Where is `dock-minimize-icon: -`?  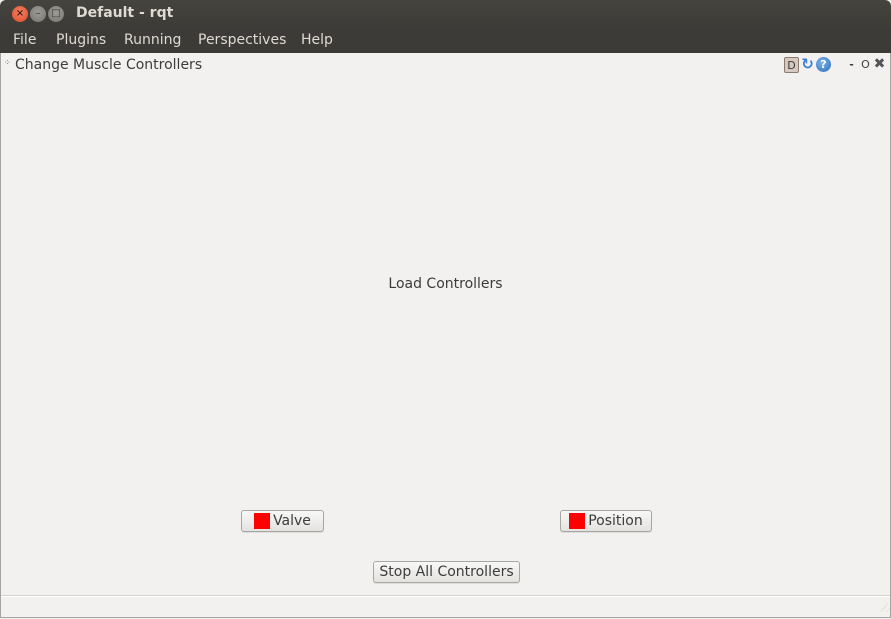 dock-minimize-icon: - is located at coordinates (851, 64).